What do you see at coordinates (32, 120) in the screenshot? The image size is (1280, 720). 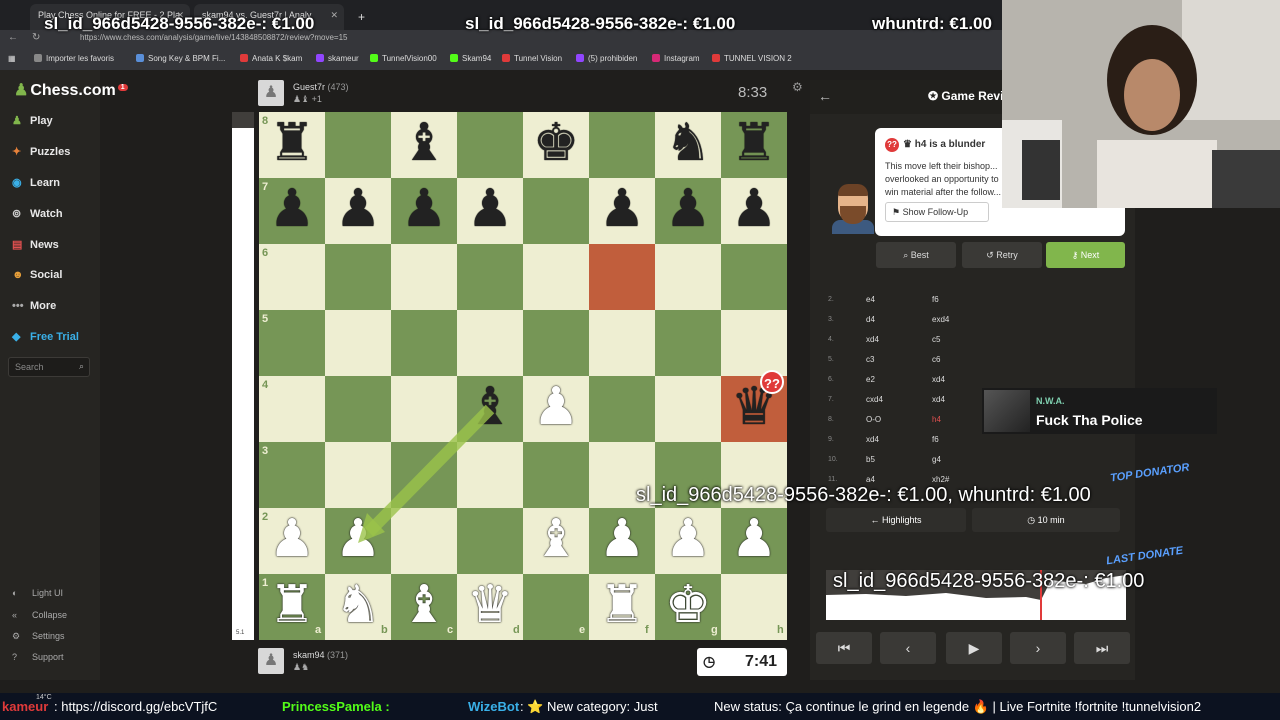 I see `nav-play: ♟ Play` at bounding box center [32, 120].